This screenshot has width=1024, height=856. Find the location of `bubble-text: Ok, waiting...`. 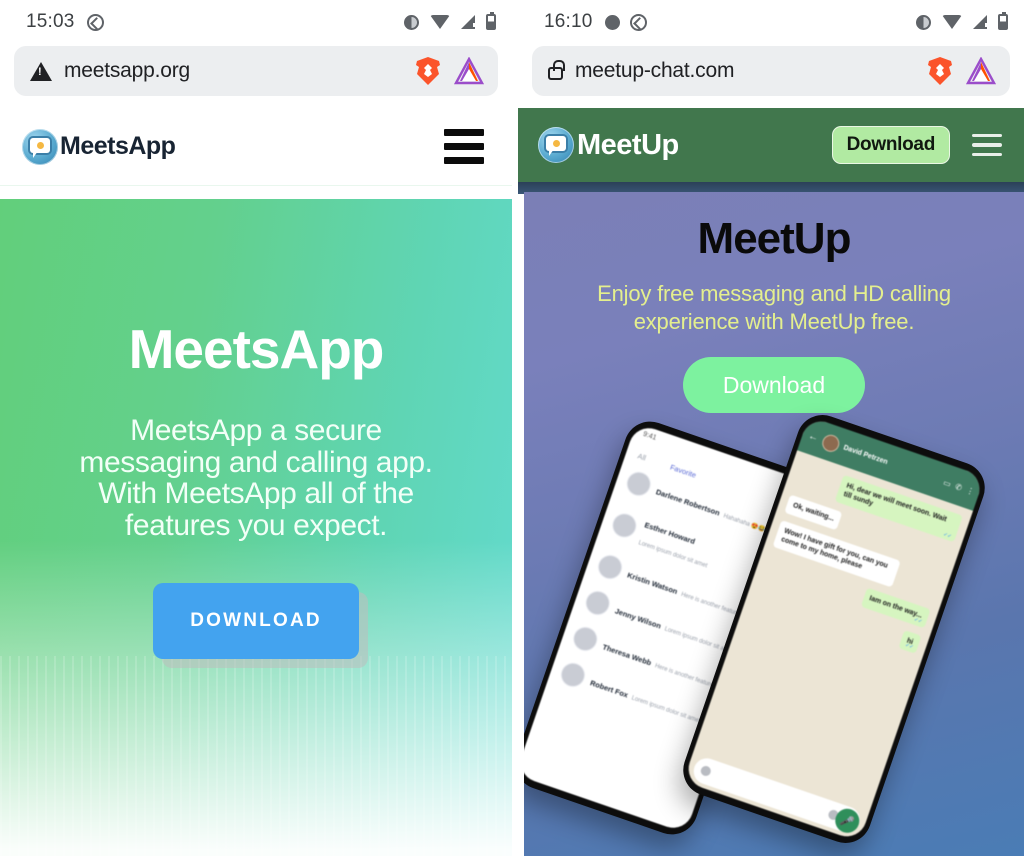

bubble-text: Ok, waiting... is located at coordinates (813, 512).